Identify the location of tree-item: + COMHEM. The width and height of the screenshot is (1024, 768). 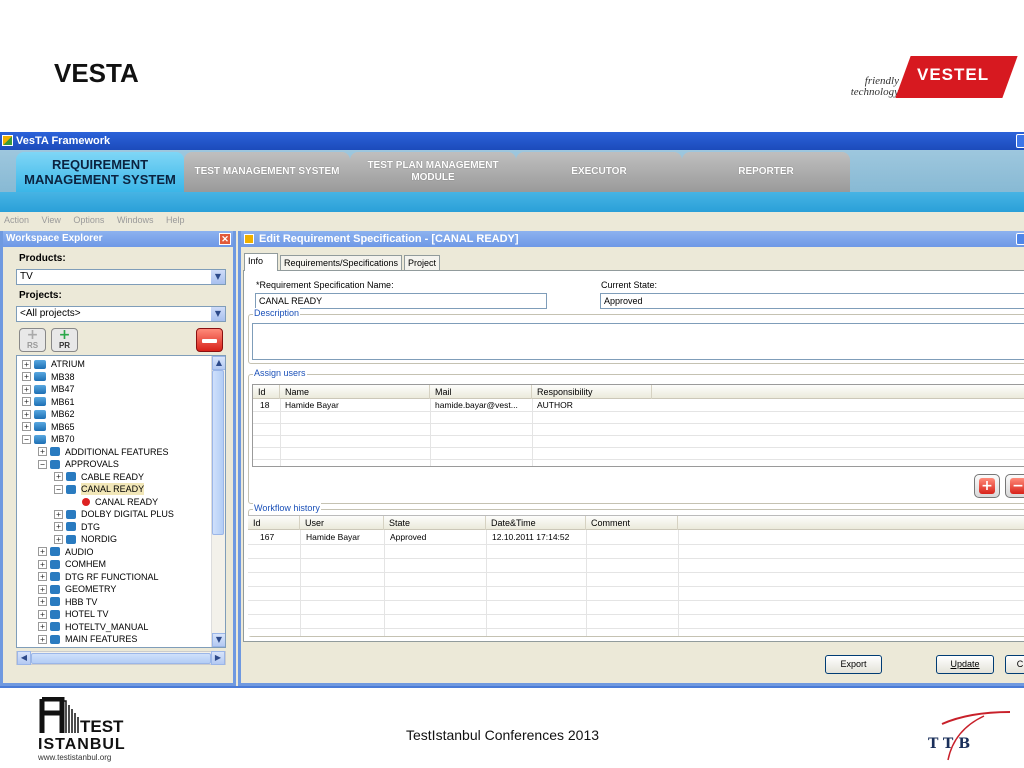
(72, 564).